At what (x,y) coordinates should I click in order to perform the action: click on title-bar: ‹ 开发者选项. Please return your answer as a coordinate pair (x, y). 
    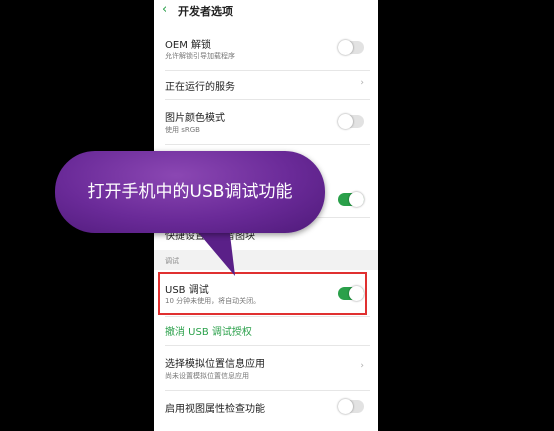
    Looking at the image, I should click on (266, 11).